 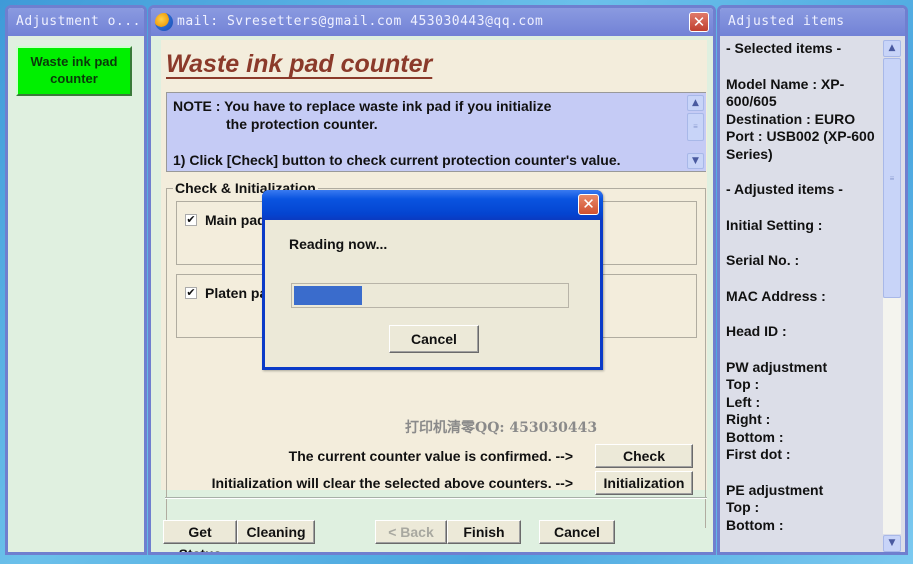 I want to click on cancel-button: Cancel, so click(x=577, y=532).